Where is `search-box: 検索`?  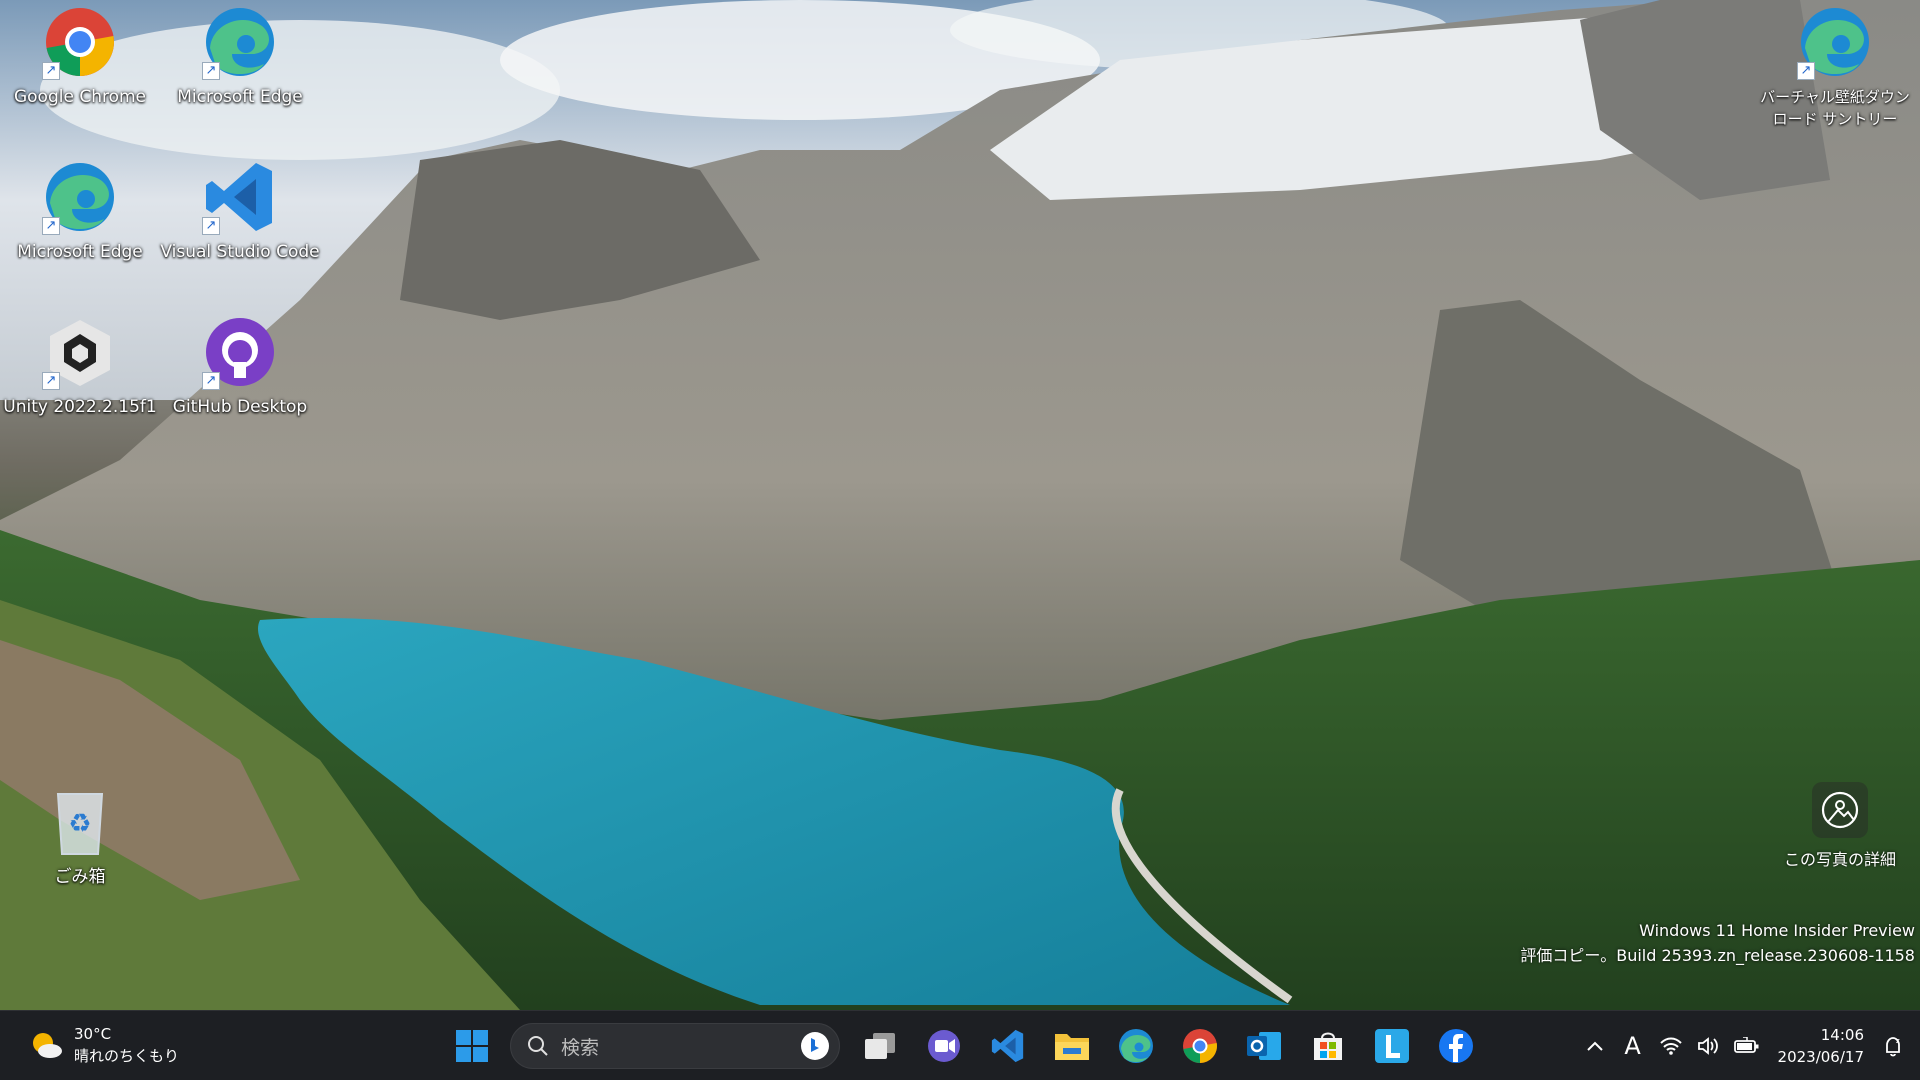 search-box: 検索 is located at coordinates (675, 1046).